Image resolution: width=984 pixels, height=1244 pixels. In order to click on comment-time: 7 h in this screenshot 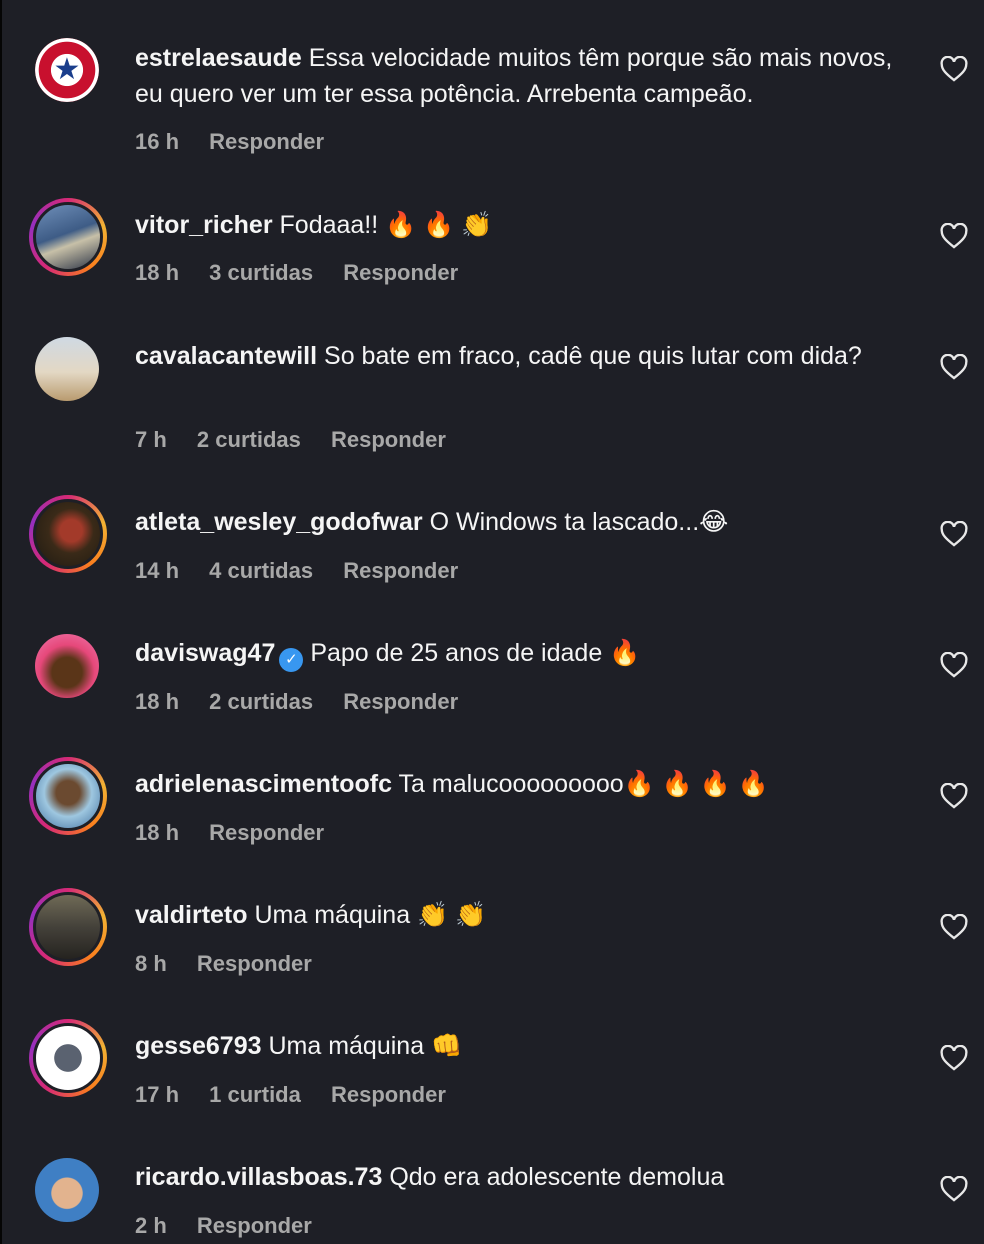, I will do `click(151, 439)`.